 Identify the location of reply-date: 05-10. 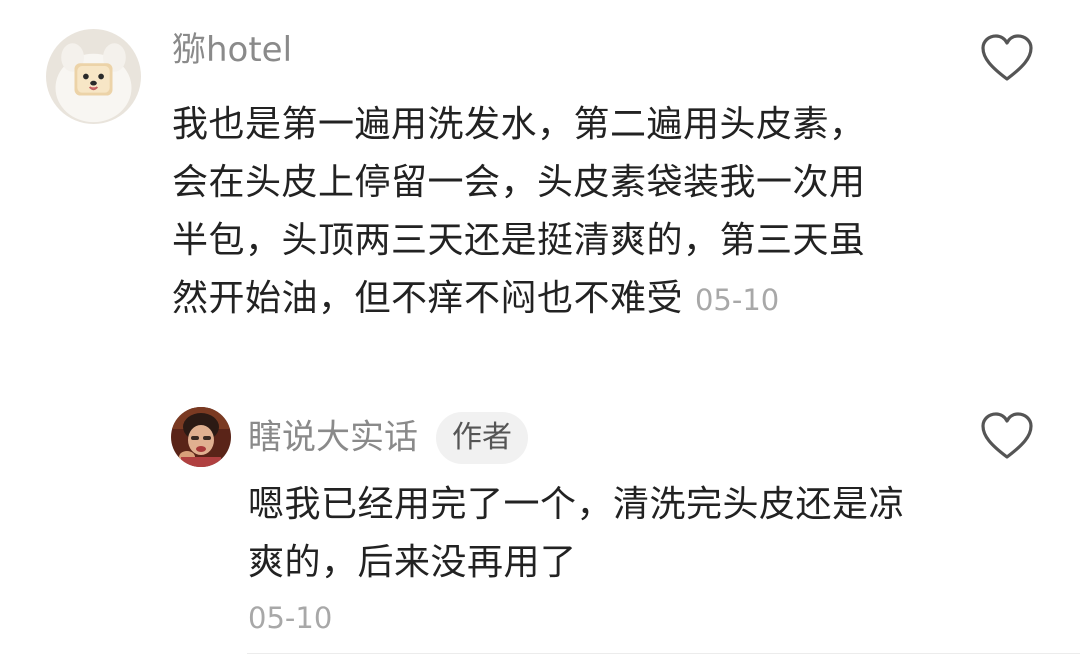
(290, 618).